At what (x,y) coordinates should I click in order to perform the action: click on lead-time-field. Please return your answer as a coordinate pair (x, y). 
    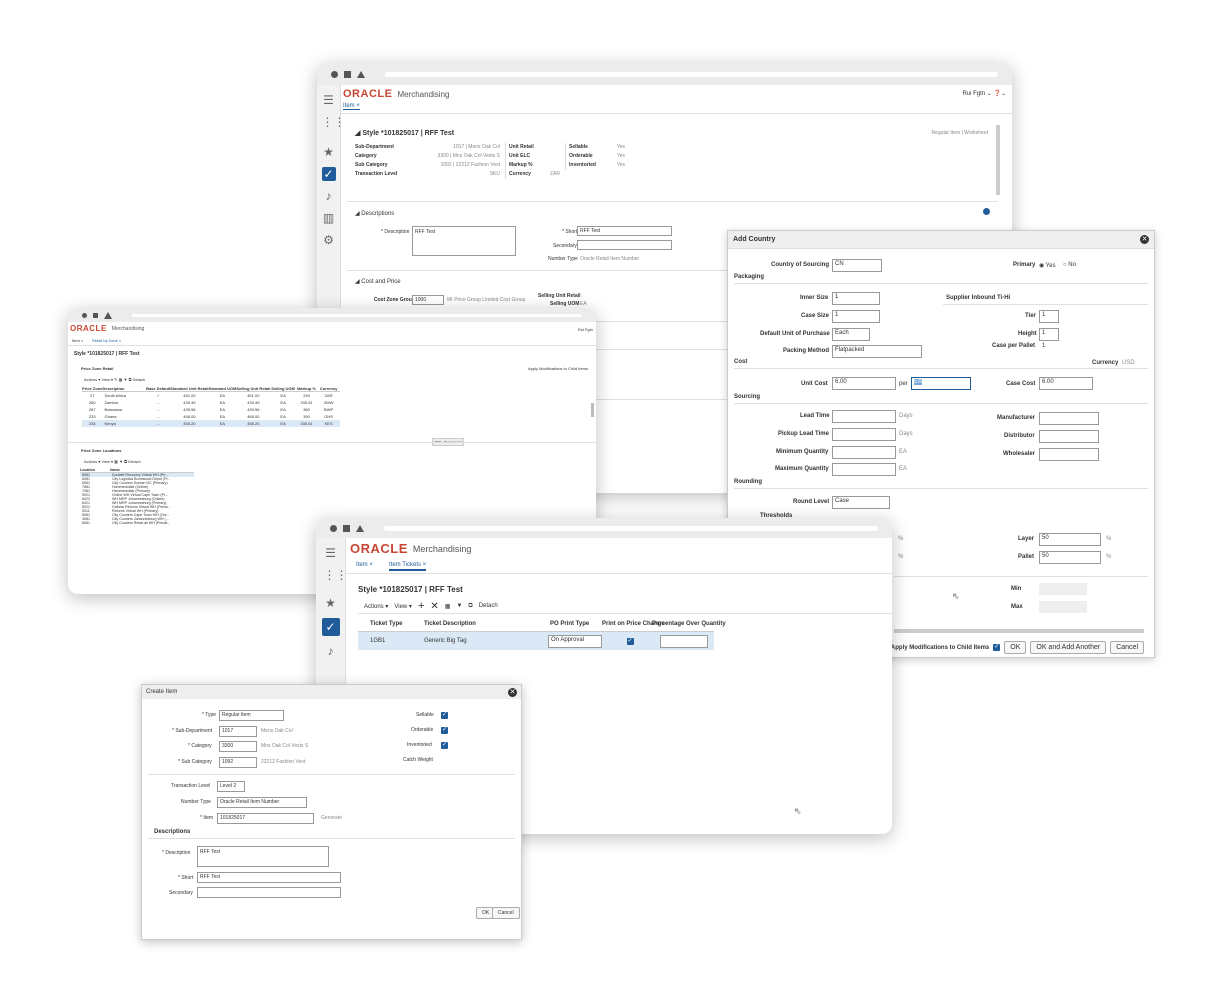
    Looking at the image, I should click on (864, 416).